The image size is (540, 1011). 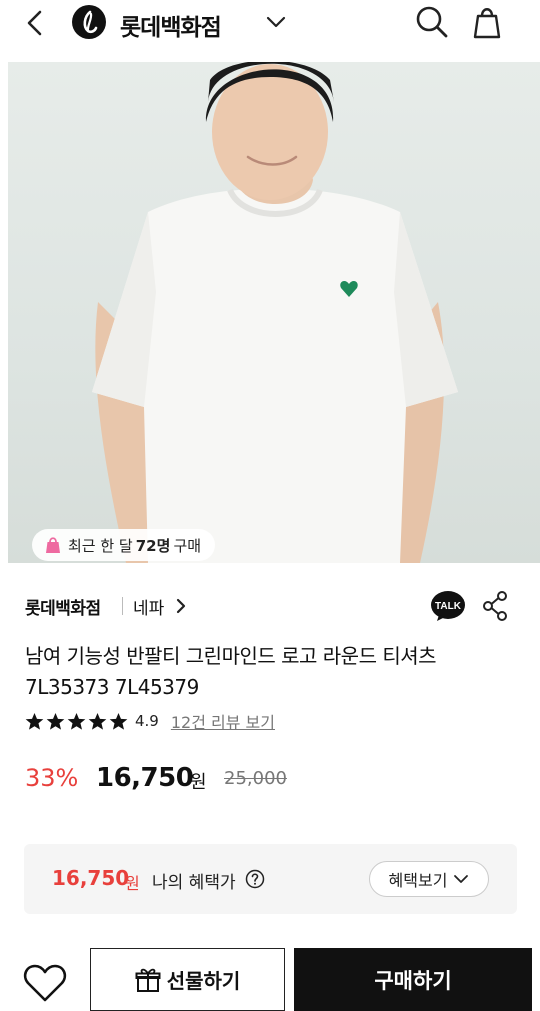 I want to click on kakao-talk-icon: TALK, so click(x=448, y=606).